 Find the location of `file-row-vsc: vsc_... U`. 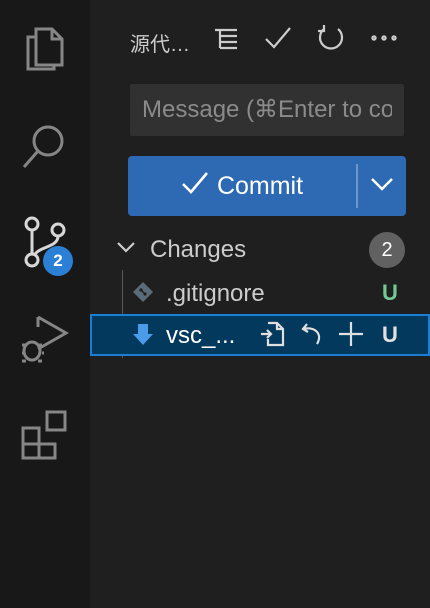

file-row-vsc: vsc_... U is located at coordinates (260, 335).